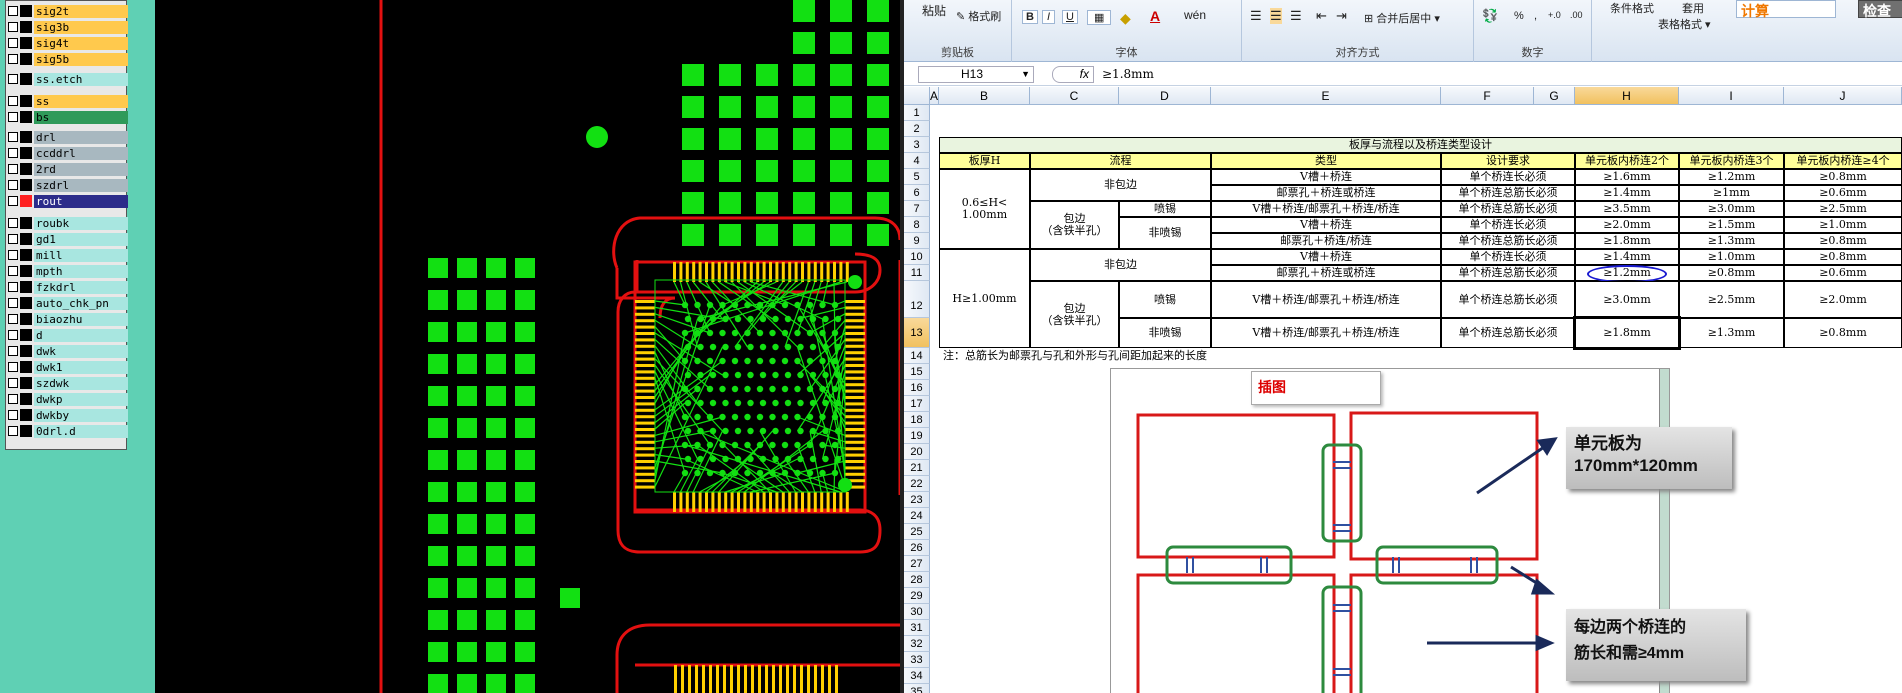 The image size is (1902, 693). Describe the element at coordinates (1731, 96) in the screenshot. I see `column-header: I` at that location.